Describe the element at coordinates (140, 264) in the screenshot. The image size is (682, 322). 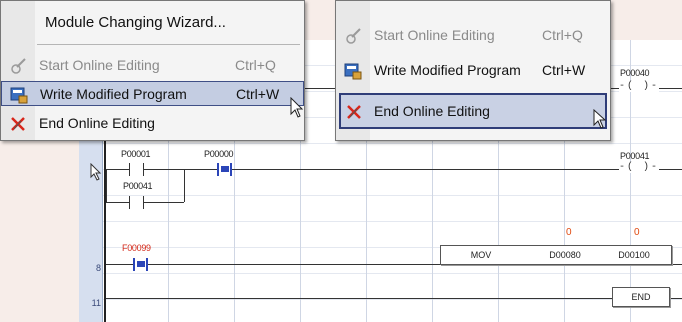
I see `contact-f00099` at that location.